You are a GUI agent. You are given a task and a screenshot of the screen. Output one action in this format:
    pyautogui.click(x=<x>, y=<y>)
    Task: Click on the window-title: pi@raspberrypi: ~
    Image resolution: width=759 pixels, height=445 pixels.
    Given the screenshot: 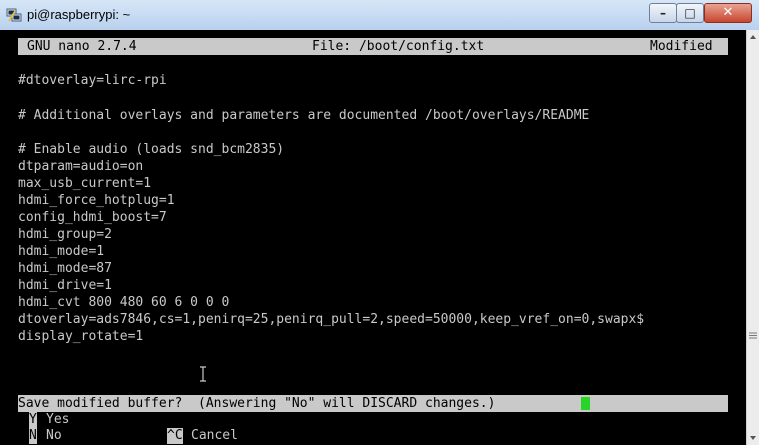 What is the action you would take?
    pyautogui.click(x=79, y=14)
    